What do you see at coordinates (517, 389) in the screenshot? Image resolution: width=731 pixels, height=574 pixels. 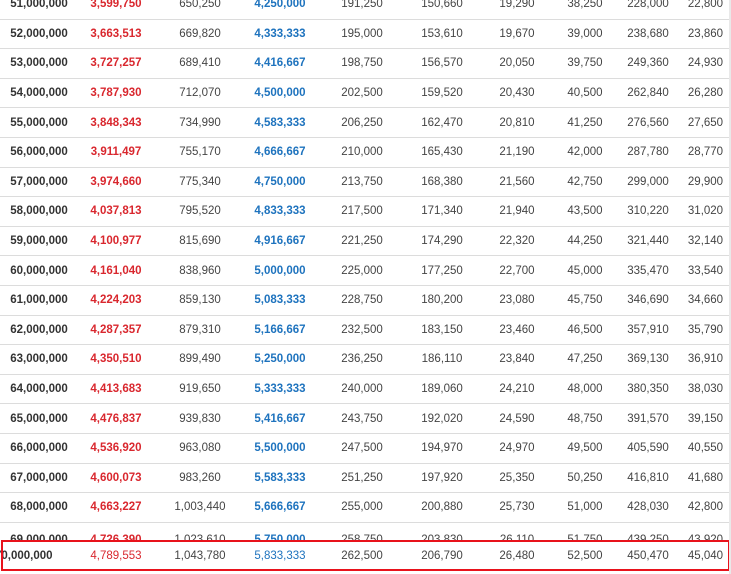 I see `care-insurance-cell: 24,210` at bounding box center [517, 389].